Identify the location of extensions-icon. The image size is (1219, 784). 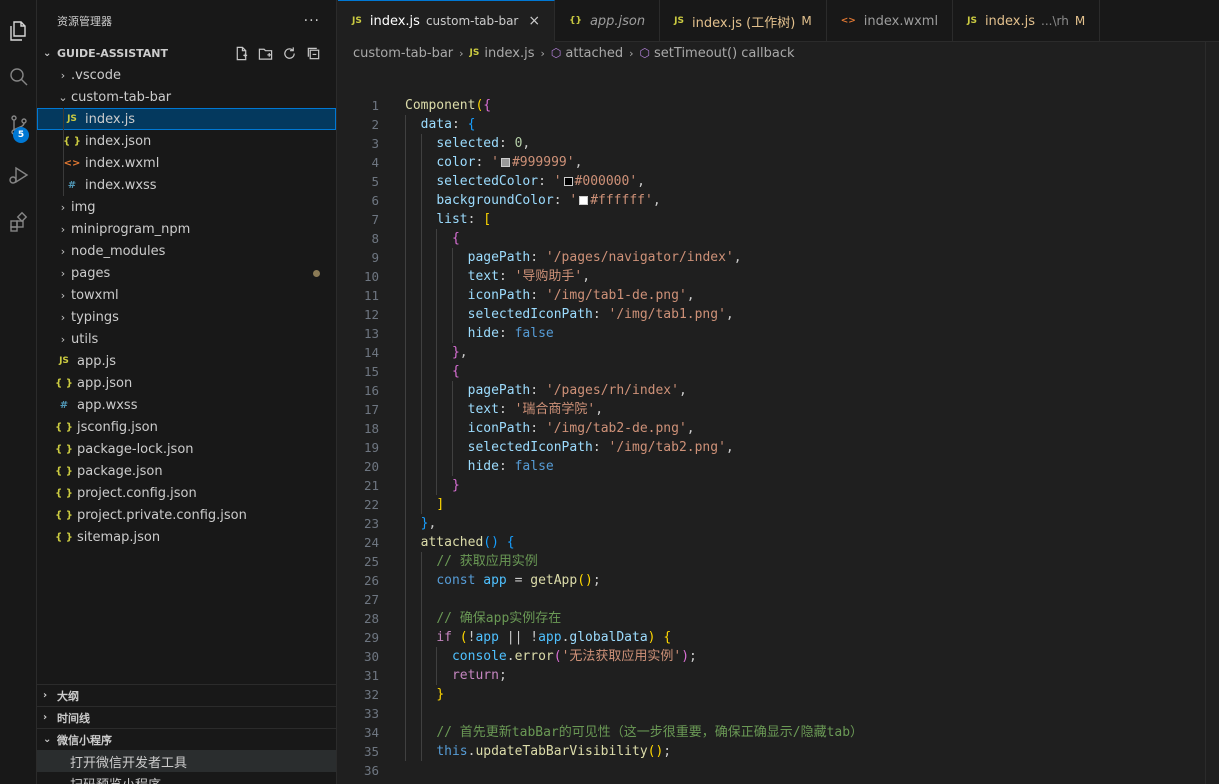
(18, 223).